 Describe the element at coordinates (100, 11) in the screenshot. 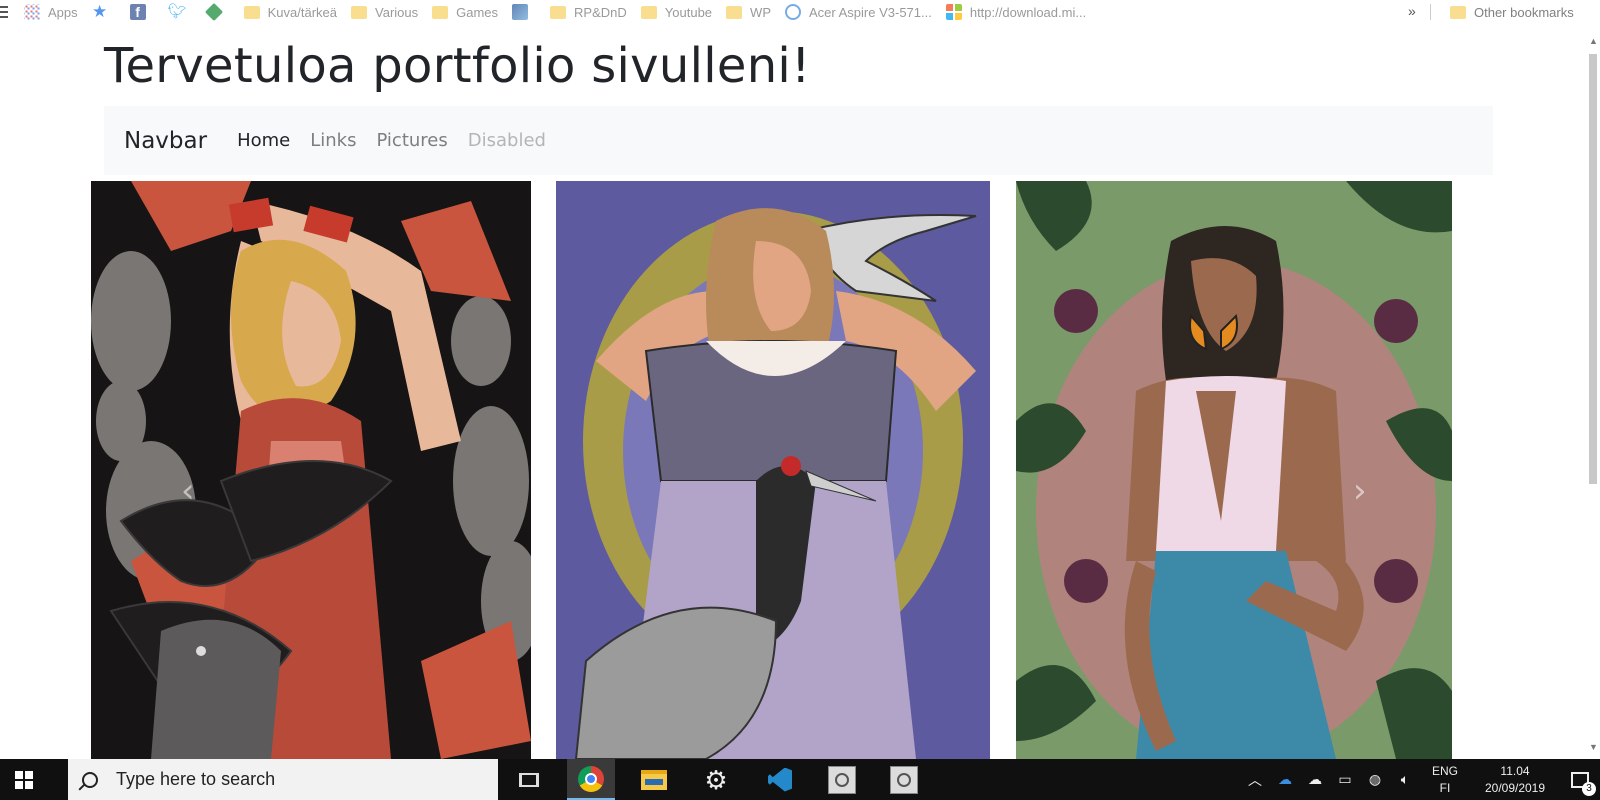

I see `star-icon: ★` at that location.